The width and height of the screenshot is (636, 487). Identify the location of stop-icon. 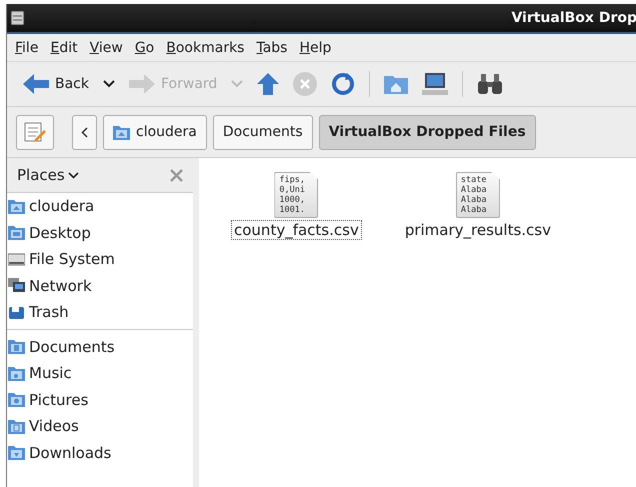
(305, 84).